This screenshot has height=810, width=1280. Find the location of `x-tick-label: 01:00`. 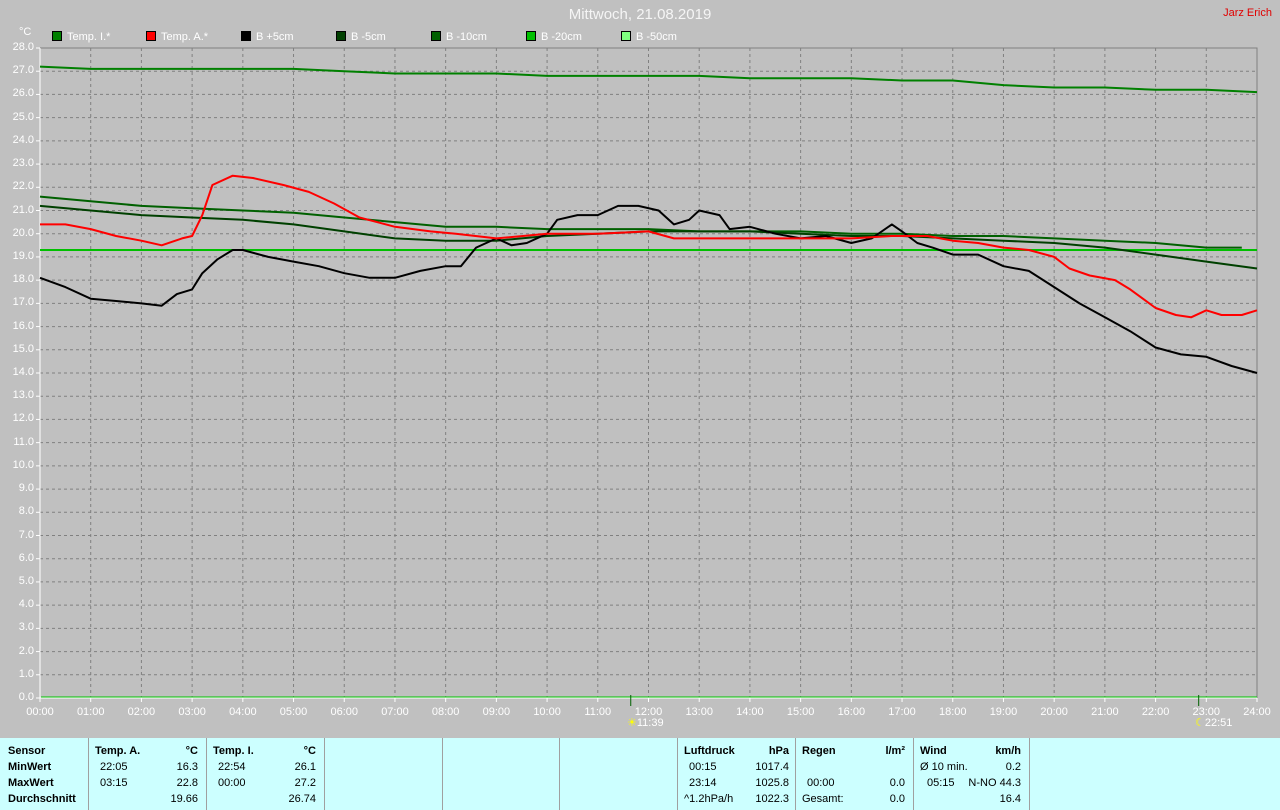

x-tick-label: 01:00 is located at coordinates (90, 712).